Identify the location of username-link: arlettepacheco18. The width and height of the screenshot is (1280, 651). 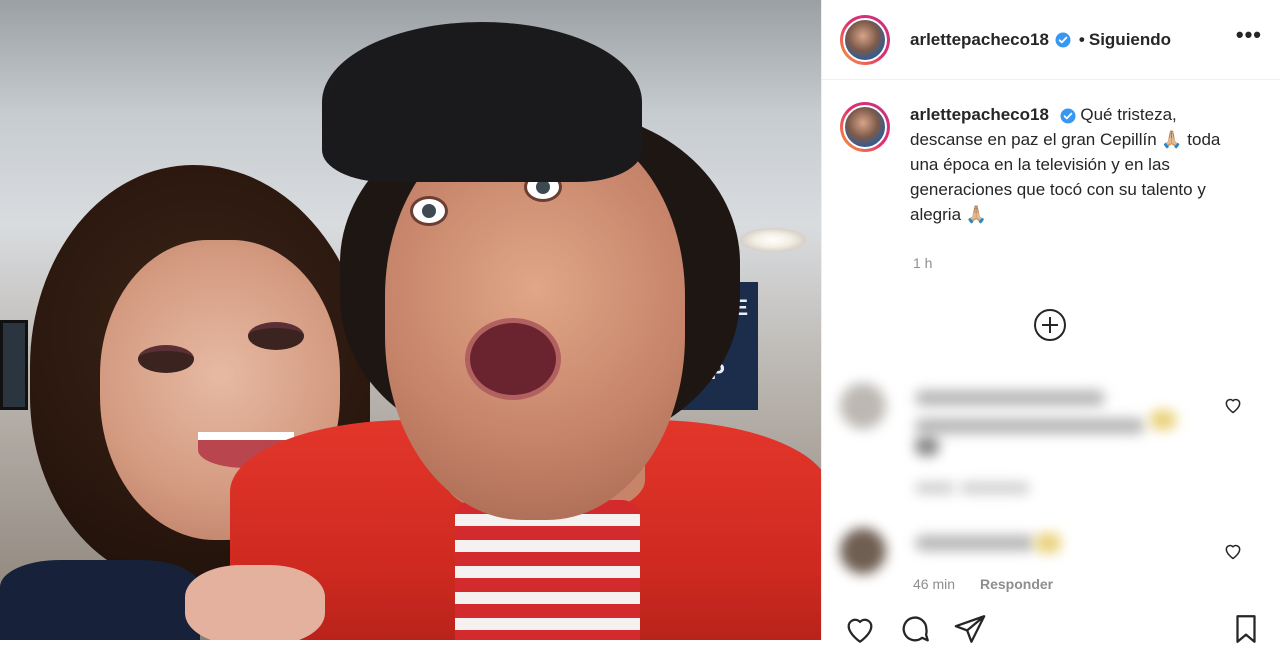
(979, 40).